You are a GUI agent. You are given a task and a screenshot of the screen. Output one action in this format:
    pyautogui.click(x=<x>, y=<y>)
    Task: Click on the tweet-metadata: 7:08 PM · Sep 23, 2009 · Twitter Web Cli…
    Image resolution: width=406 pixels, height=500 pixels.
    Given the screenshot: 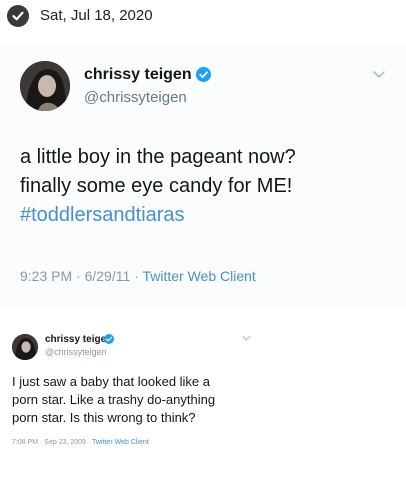 What is the action you would take?
    pyautogui.click(x=80, y=442)
    